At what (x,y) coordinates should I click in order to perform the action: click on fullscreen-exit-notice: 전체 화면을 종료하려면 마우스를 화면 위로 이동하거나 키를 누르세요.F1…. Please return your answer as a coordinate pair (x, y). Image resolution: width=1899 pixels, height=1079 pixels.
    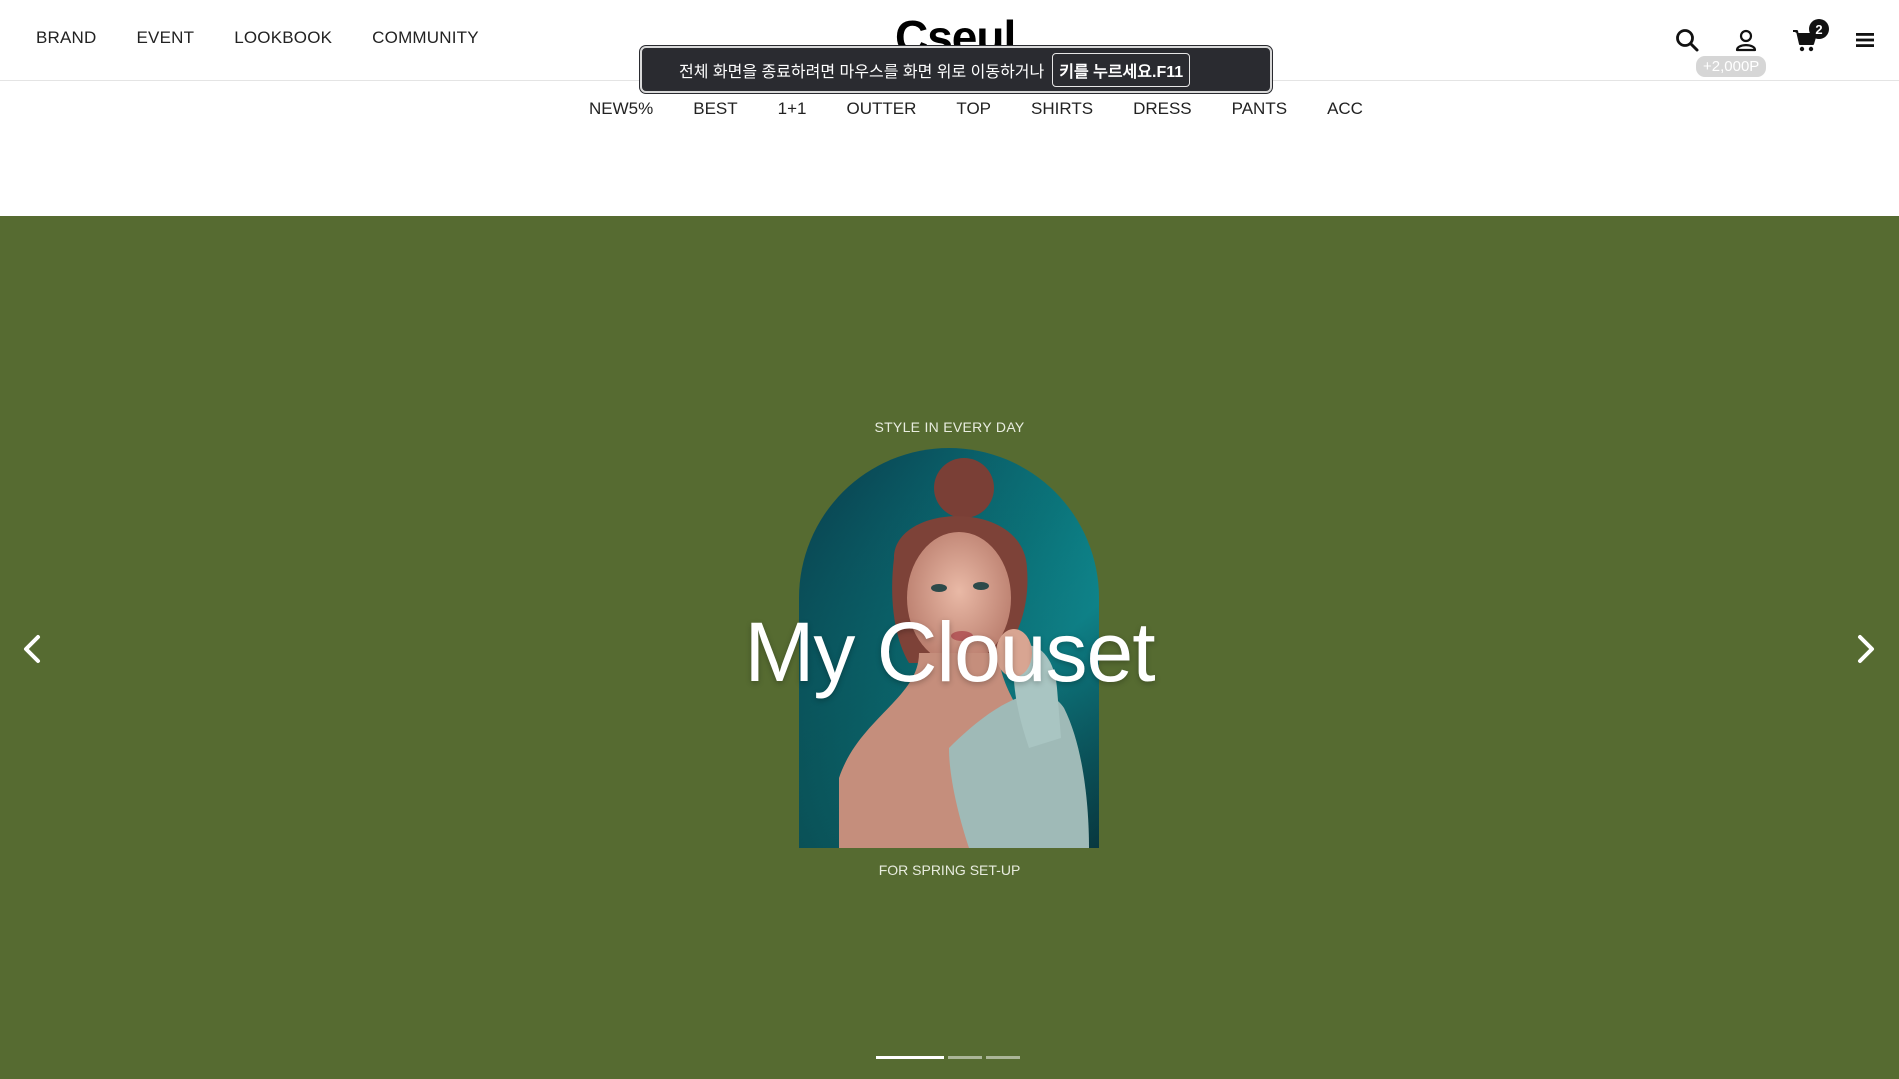
    Looking at the image, I should click on (956, 69).